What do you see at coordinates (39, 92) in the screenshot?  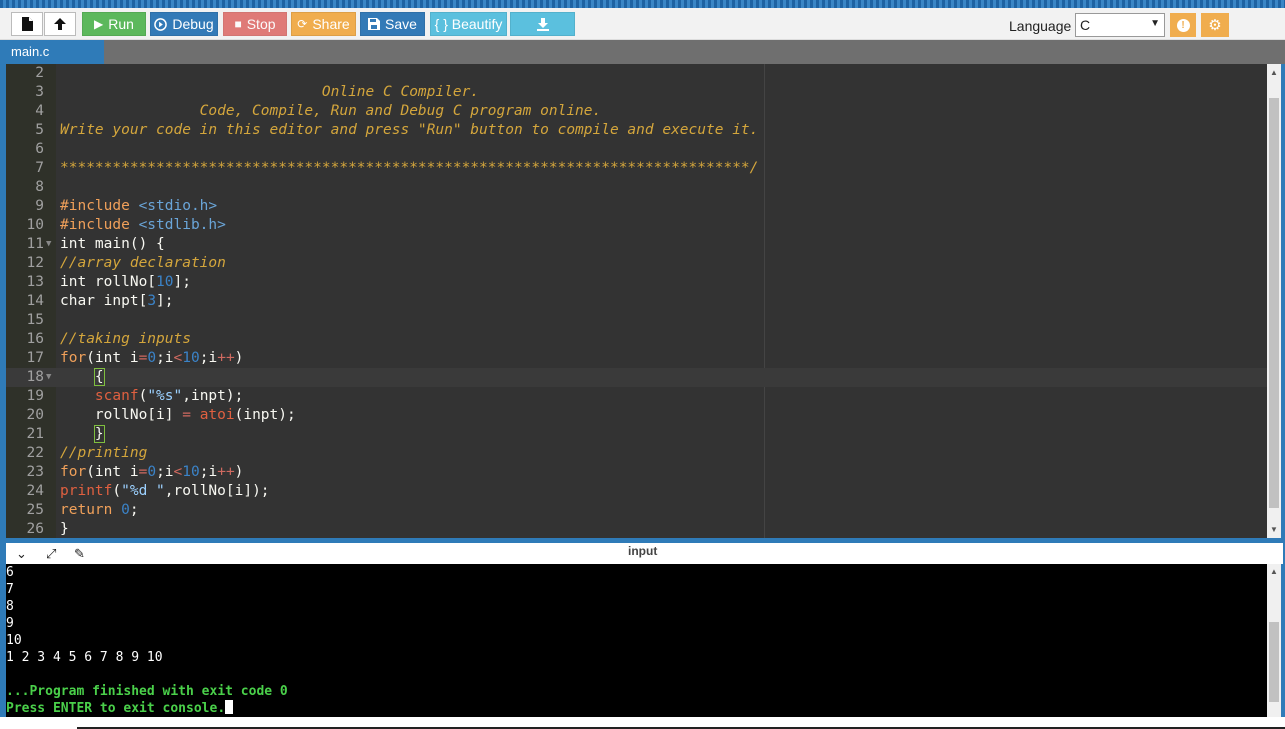 I see `line-number: 3` at bounding box center [39, 92].